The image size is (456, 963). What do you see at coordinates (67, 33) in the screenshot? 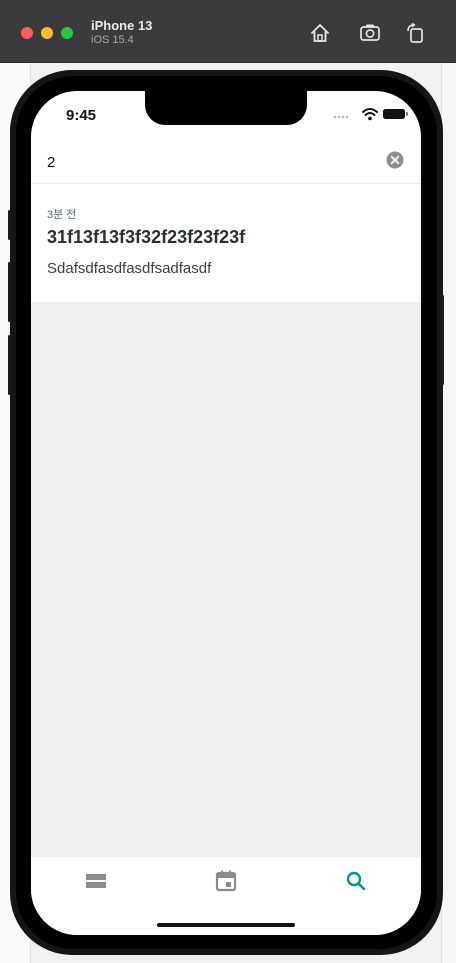
I see `zoom-window-button` at bounding box center [67, 33].